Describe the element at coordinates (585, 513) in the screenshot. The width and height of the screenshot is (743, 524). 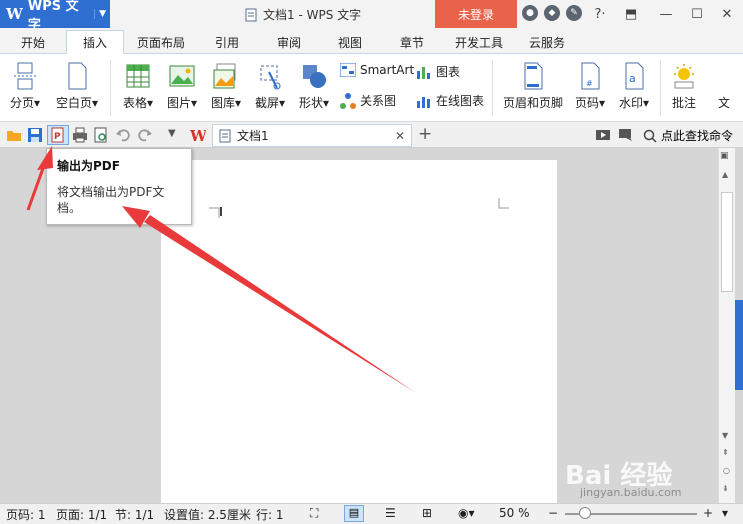
I see `zoom-slider-thumb` at that location.